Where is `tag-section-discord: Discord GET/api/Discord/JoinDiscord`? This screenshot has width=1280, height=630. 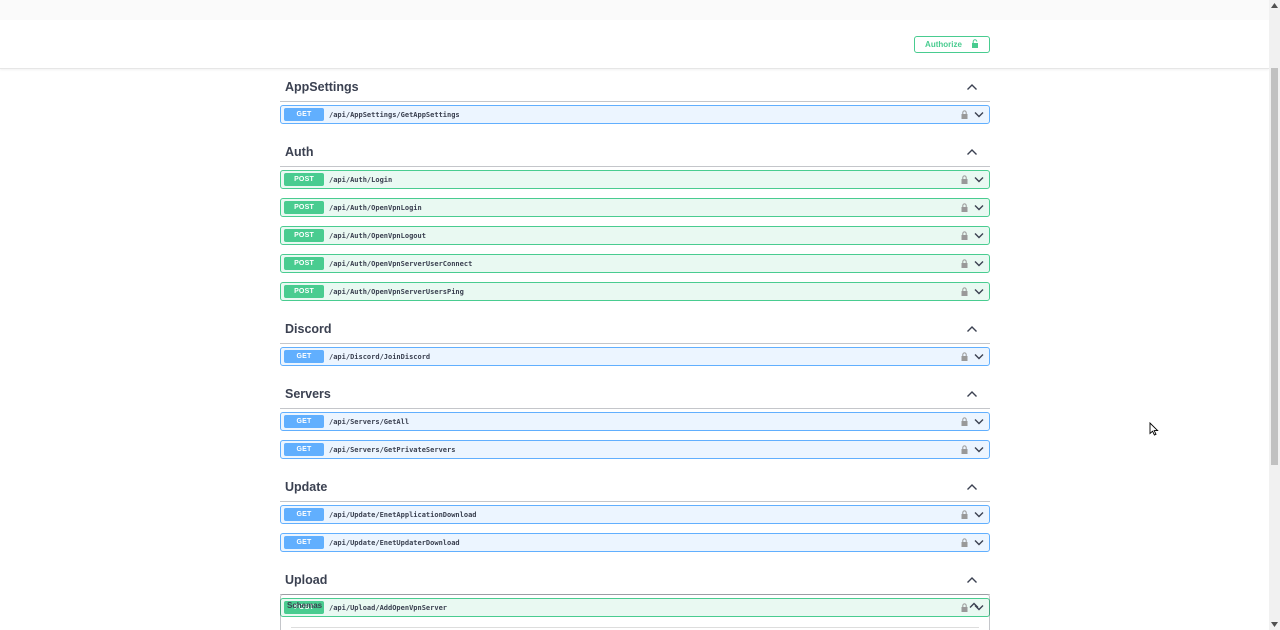 tag-section-discord: Discord GET/api/Discord/JoinDiscord is located at coordinates (635, 338).